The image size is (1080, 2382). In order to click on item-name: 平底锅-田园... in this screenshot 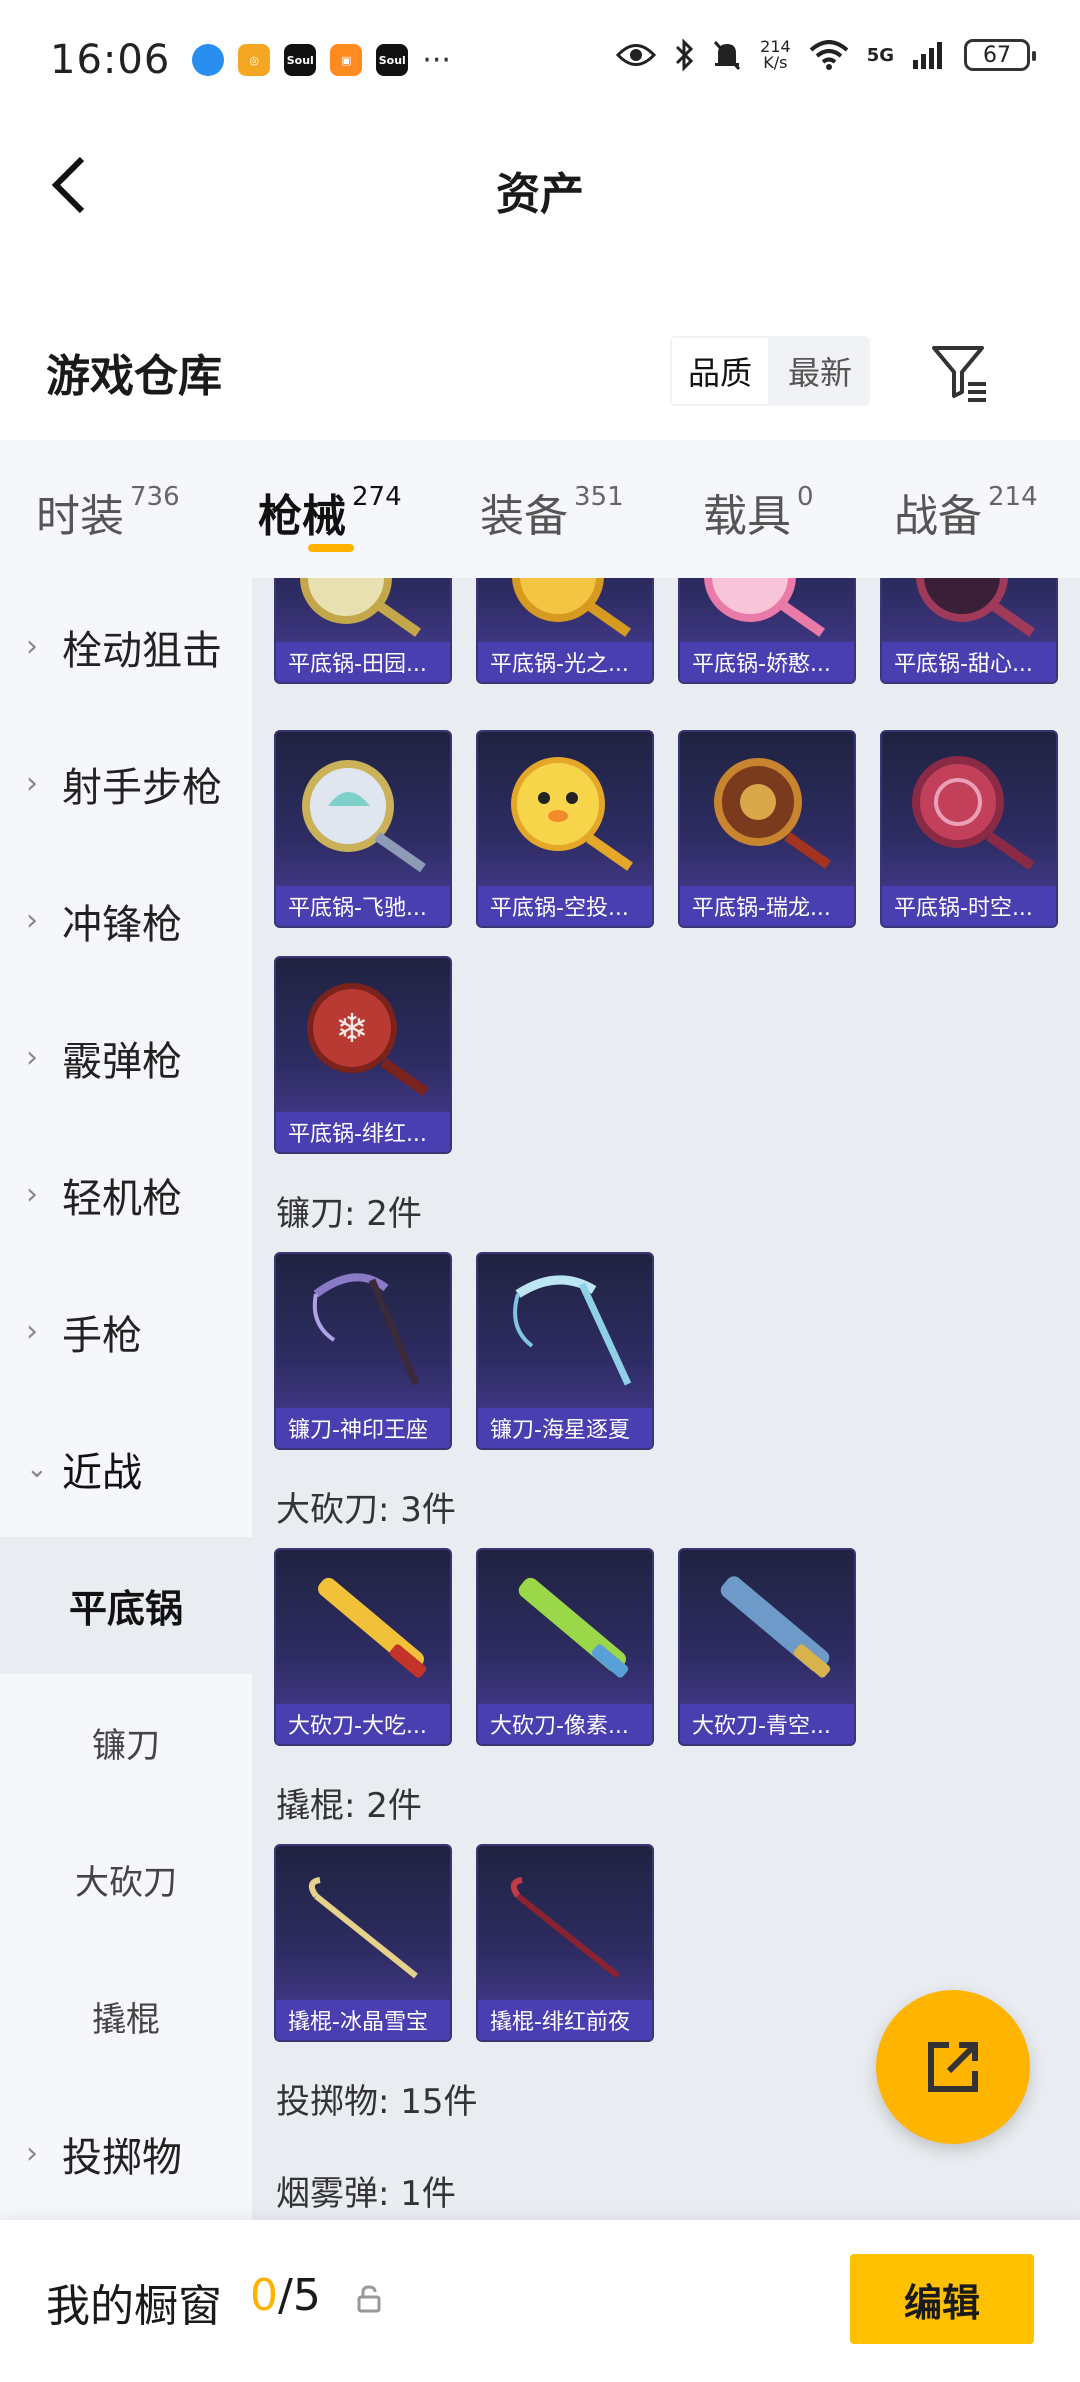, I will do `click(363, 662)`.